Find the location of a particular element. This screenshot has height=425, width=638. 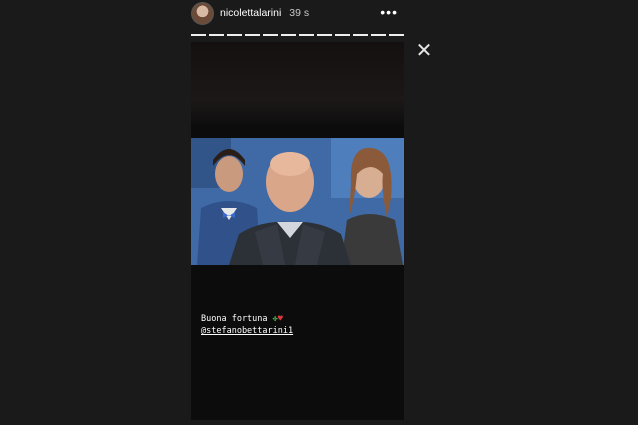

mention-link: @stefanobettarini1 is located at coordinates (247, 331).